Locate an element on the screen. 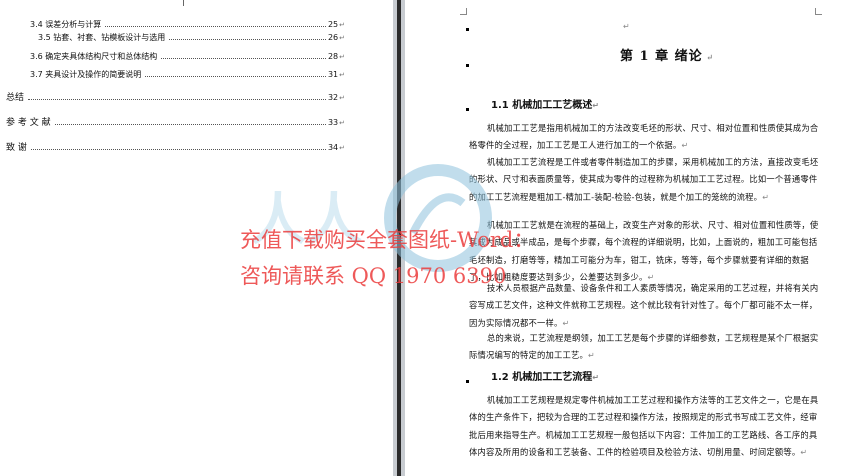 The height and width of the screenshot is (476, 841). toc-entry: 3.5 钻套、衬套、钻模板设计与选用 26 ↵ is located at coordinates (191, 38).